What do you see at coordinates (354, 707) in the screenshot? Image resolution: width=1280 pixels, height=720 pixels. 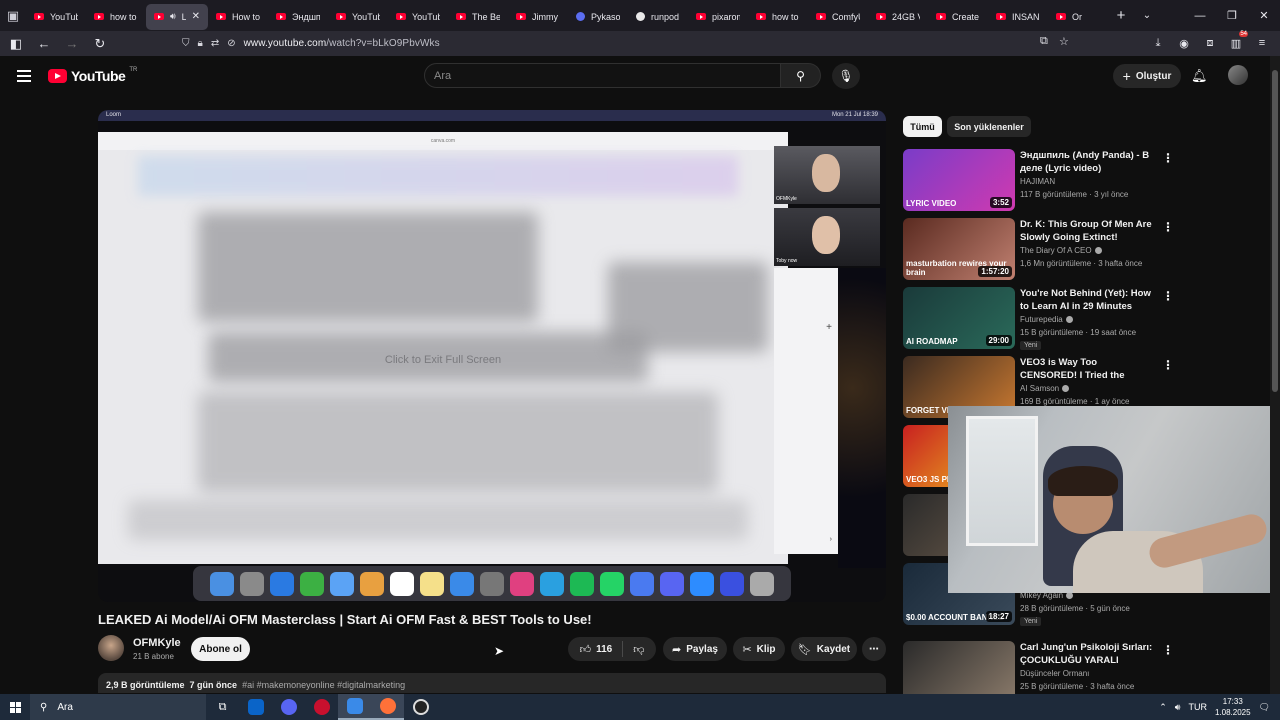 I see `app-window-icon` at bounding box center [354, 707].